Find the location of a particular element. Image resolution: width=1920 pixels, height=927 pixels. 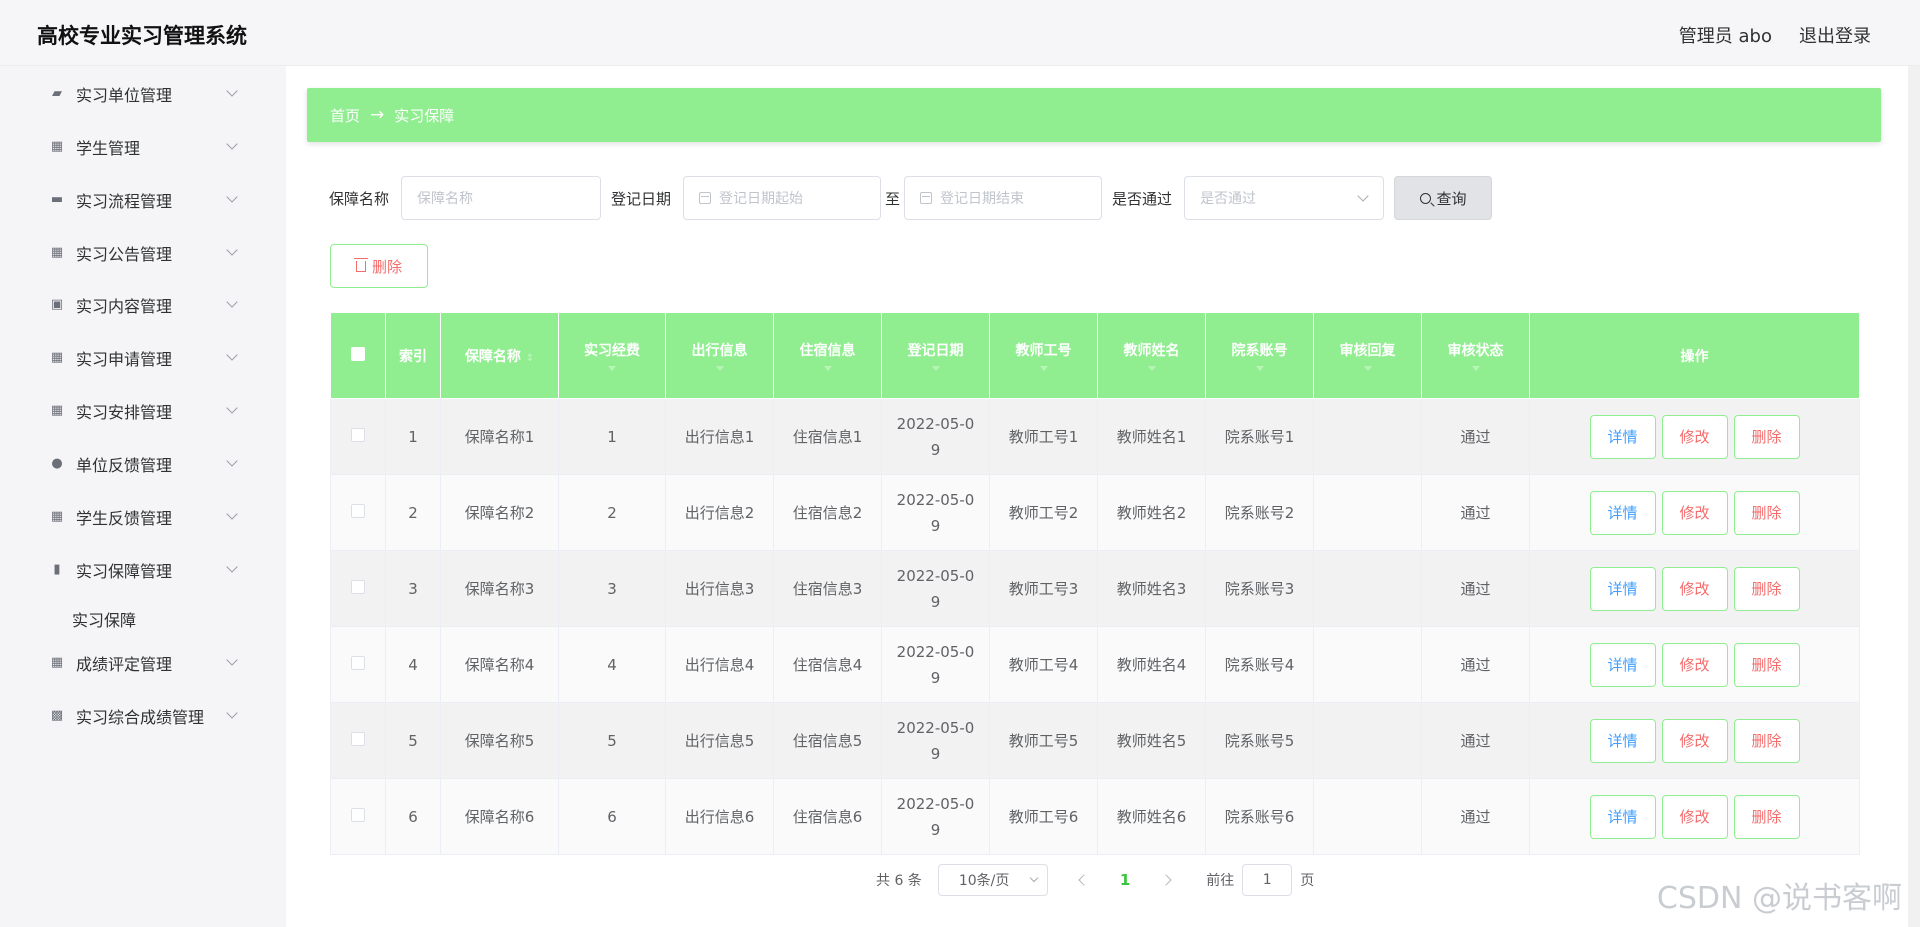

select-all-checkbox is located at coordinates (358, 353).